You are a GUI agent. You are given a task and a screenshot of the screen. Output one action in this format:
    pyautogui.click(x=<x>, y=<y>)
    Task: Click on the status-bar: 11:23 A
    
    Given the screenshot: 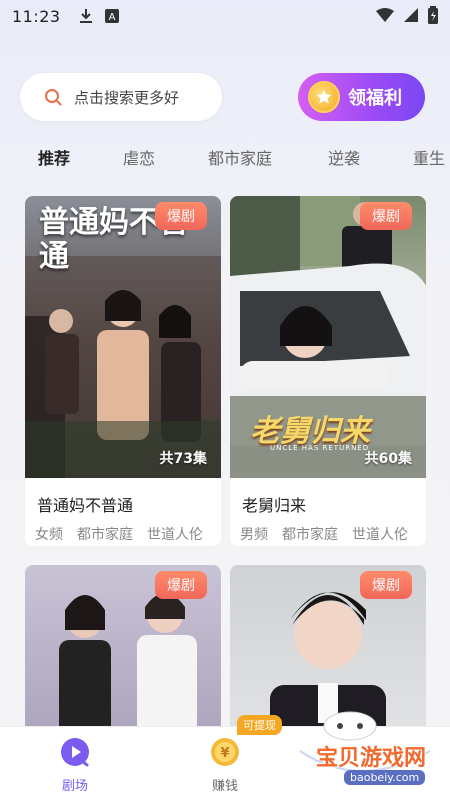 What is the action you would take?
    pyautogui.click(x=225, y=16)
    